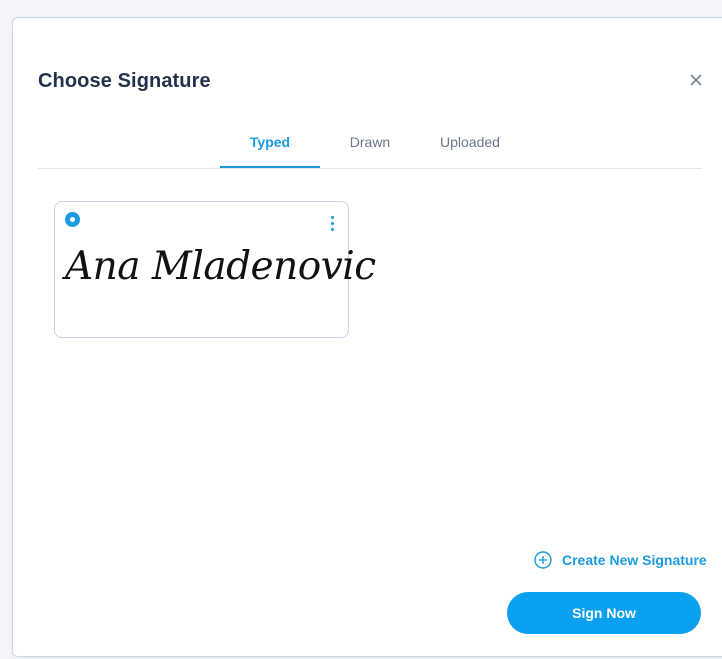  I want to click on tab-uploaded: Uploaded, so click(470, 145).